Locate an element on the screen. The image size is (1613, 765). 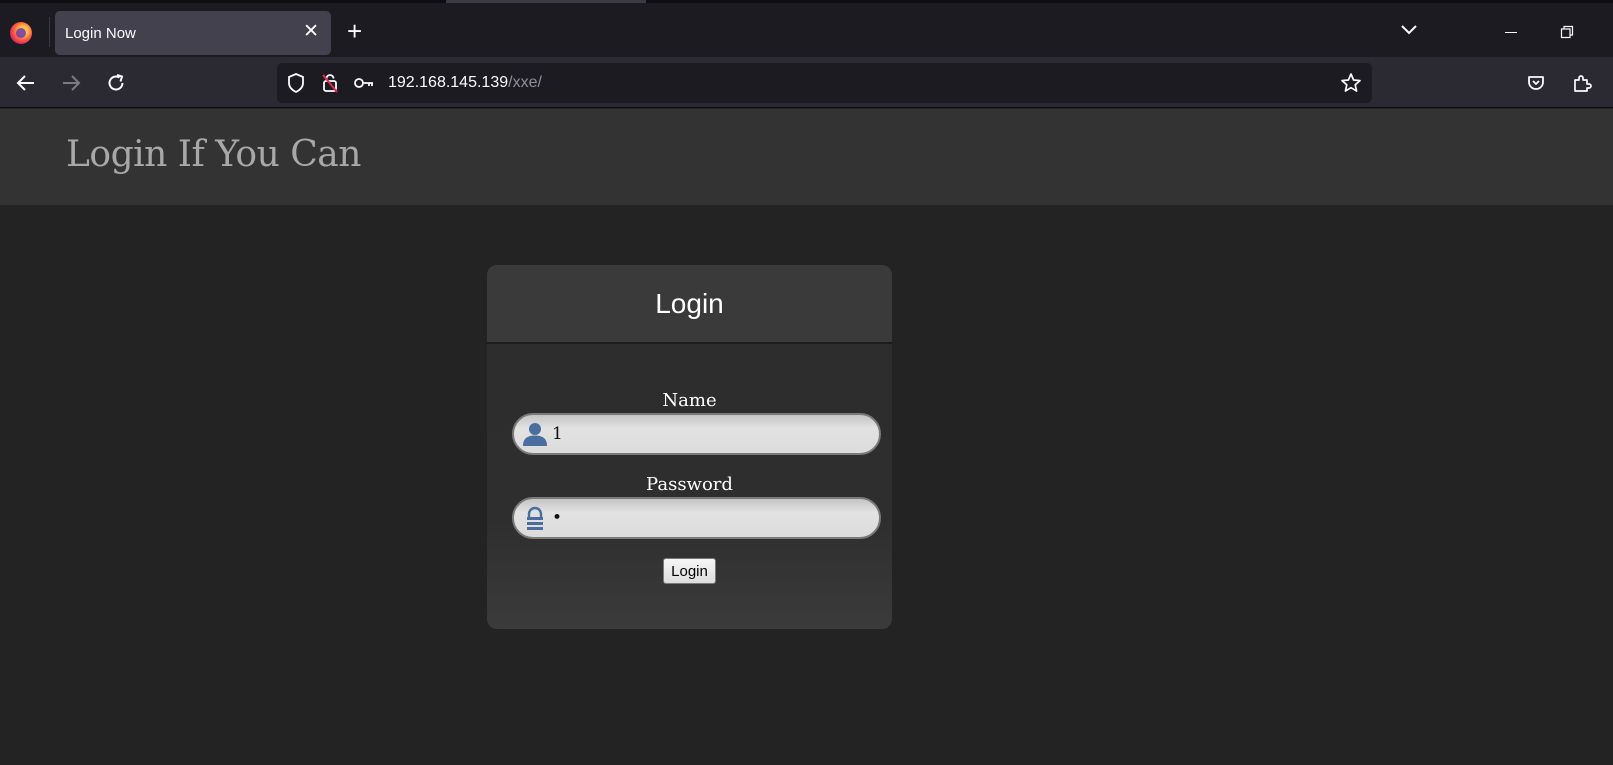
forward-arrow-icon is located at coordinates (71, 83).